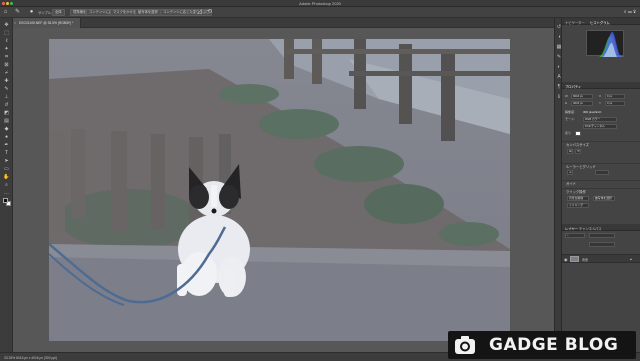  Describe the element at coordinates (570, 119) in the screenshot. I see `mode-label: モード:` at that location.